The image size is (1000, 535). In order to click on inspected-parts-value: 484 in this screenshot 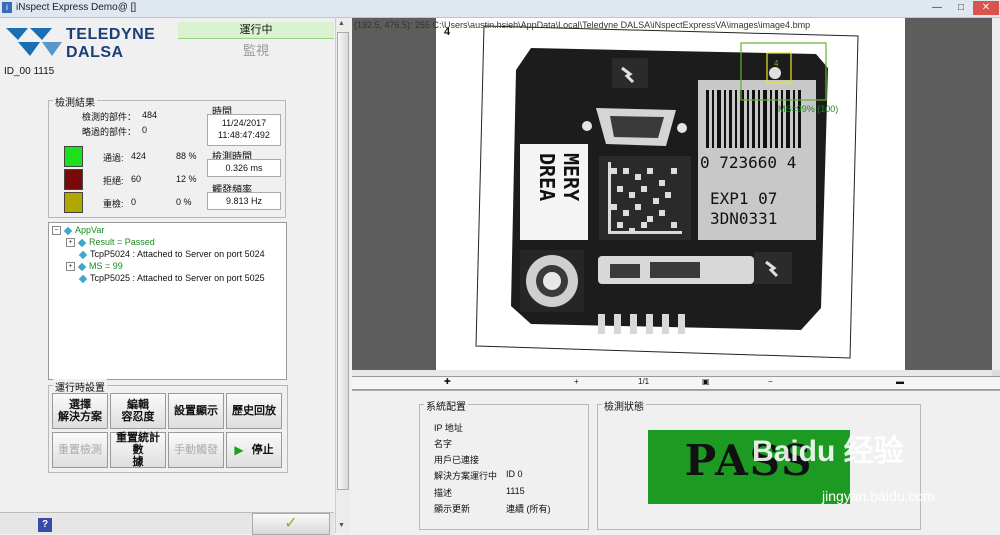, I will do `click(150, 115)`.